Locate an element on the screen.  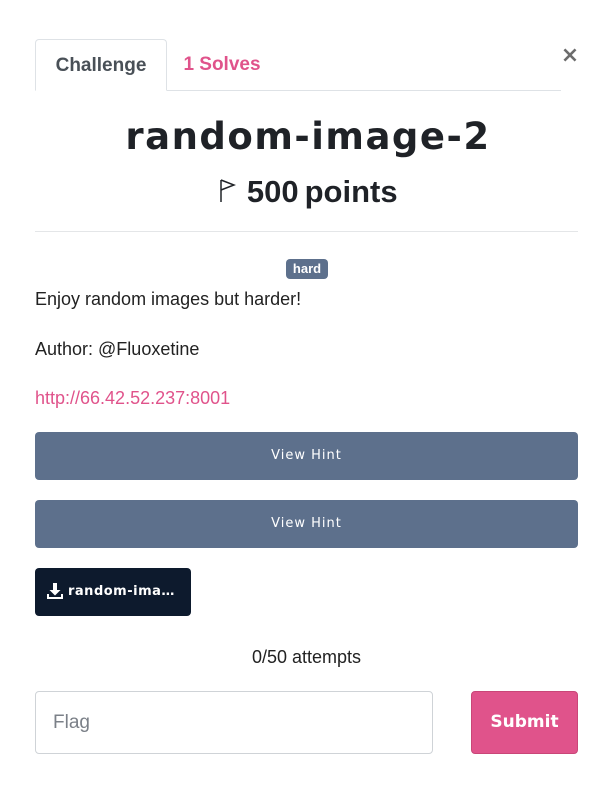
header-divider is located at coordinates (306, 231).